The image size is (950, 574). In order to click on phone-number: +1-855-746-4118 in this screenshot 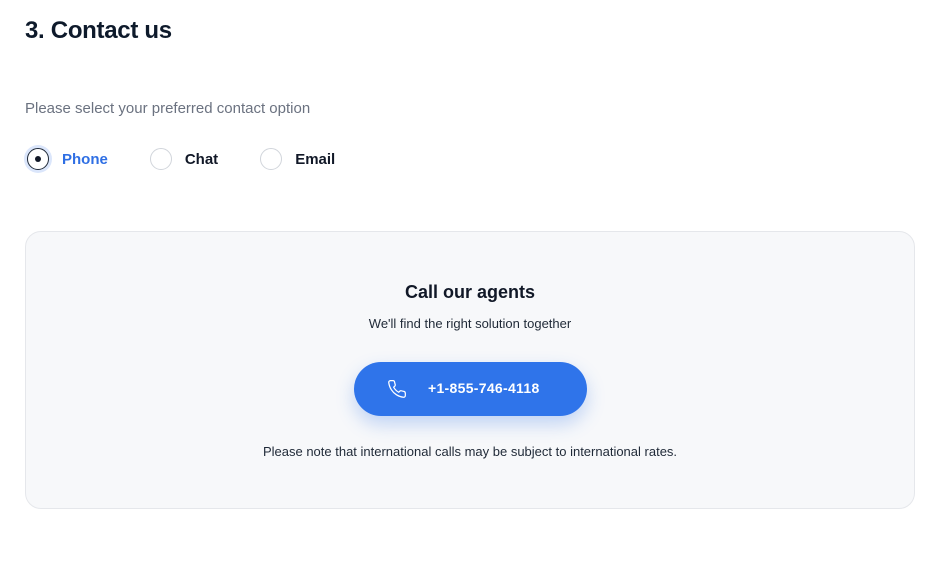, I will do `click(484, 388)`.